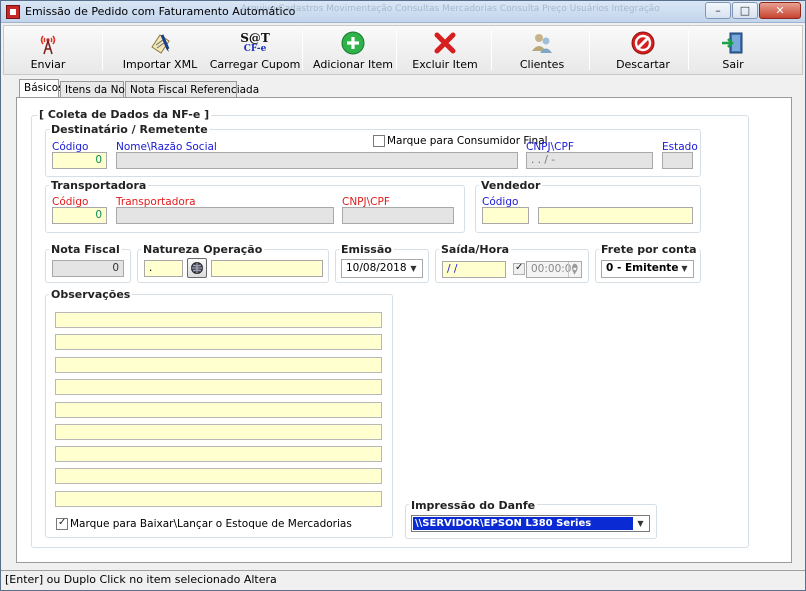 This screenshot has height=591, width=806. What do you see at coordinates (474, 269) in the screenshot?
I see `saida-date-input: / /` at bounding box center [474, 269].